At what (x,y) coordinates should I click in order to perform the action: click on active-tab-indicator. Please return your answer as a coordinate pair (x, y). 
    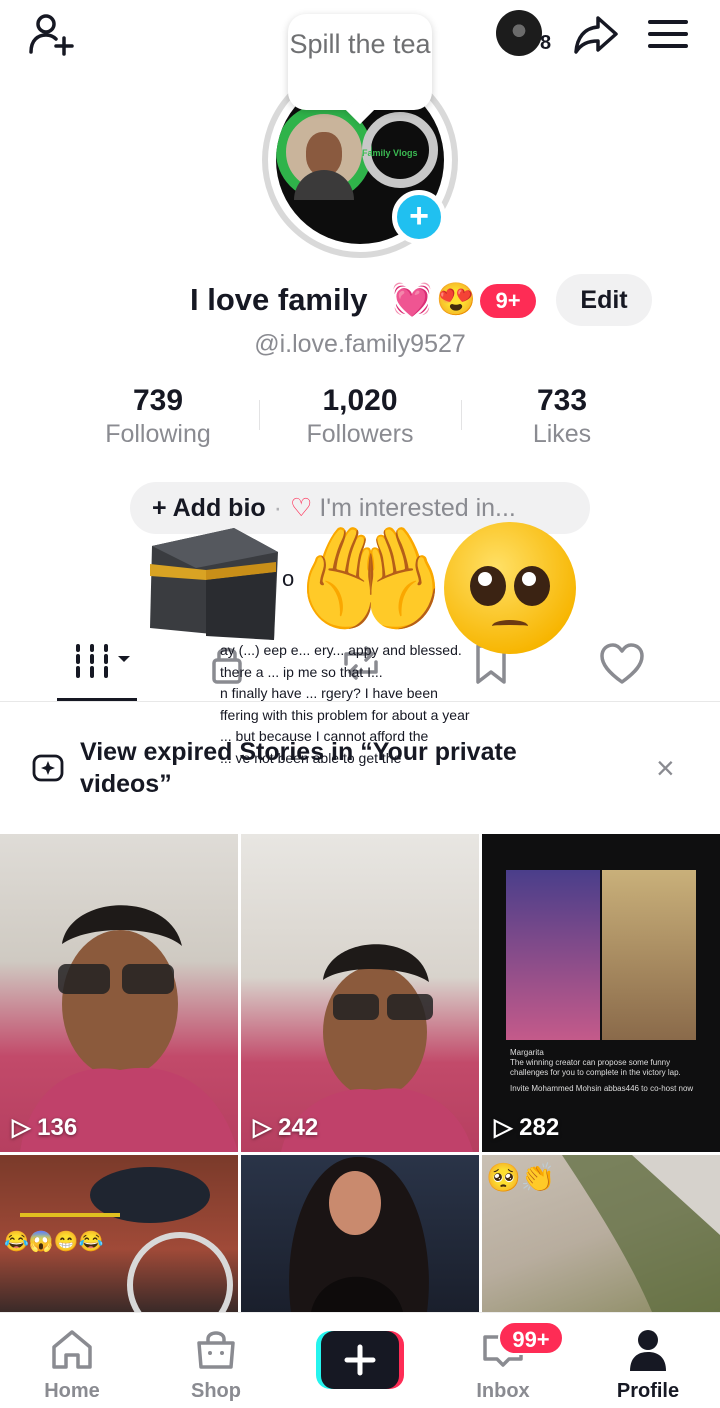
    Looking at the image, I should click on (97, 699).